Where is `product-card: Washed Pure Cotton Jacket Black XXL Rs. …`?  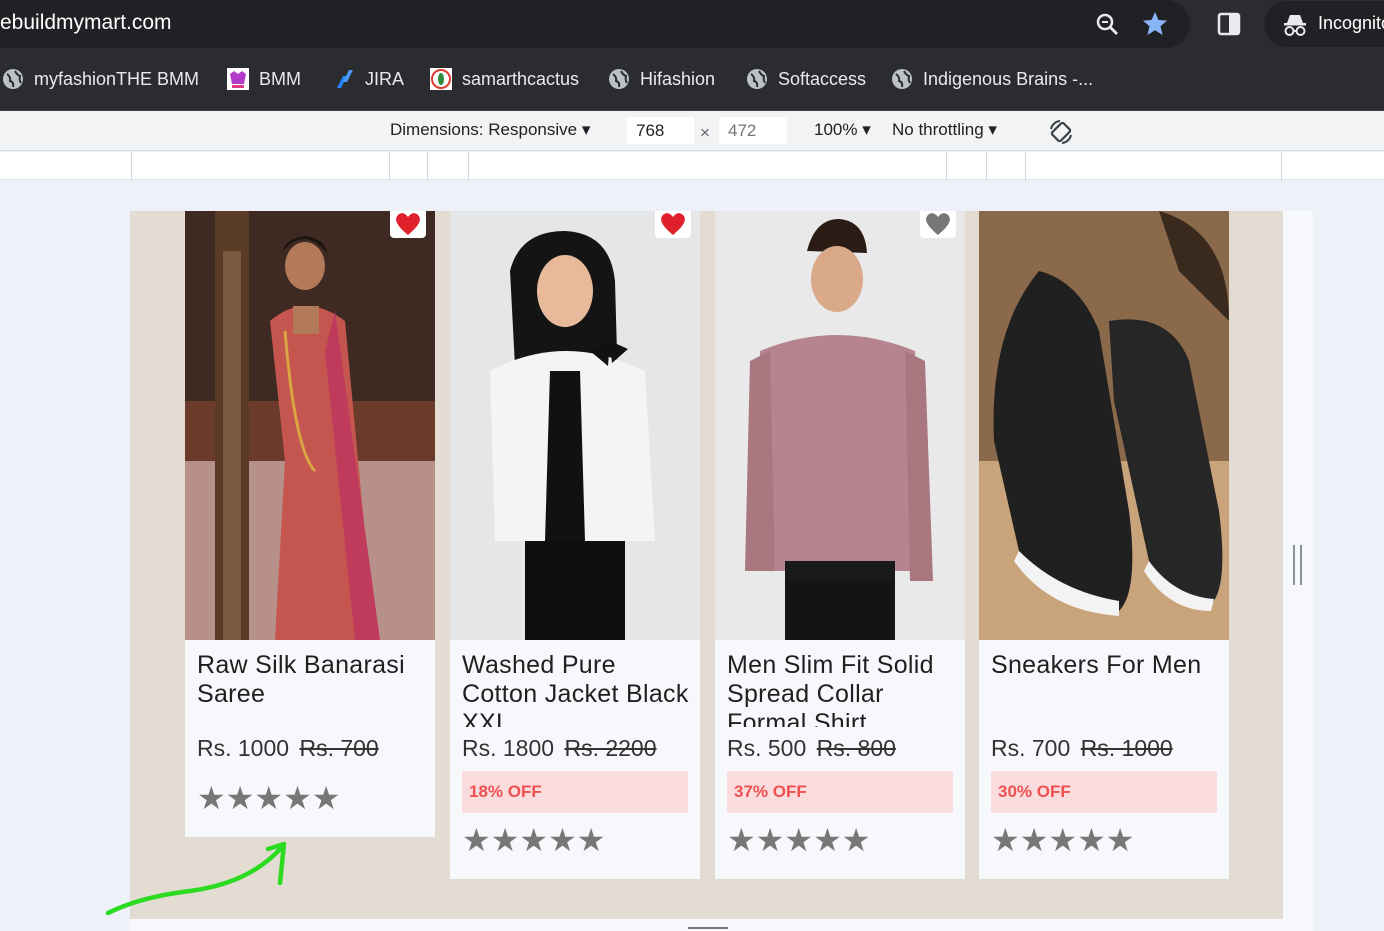 product-card: Washed Pure Cotton Jacket Black XXL Rs. … is located at coordinates (575, 545).